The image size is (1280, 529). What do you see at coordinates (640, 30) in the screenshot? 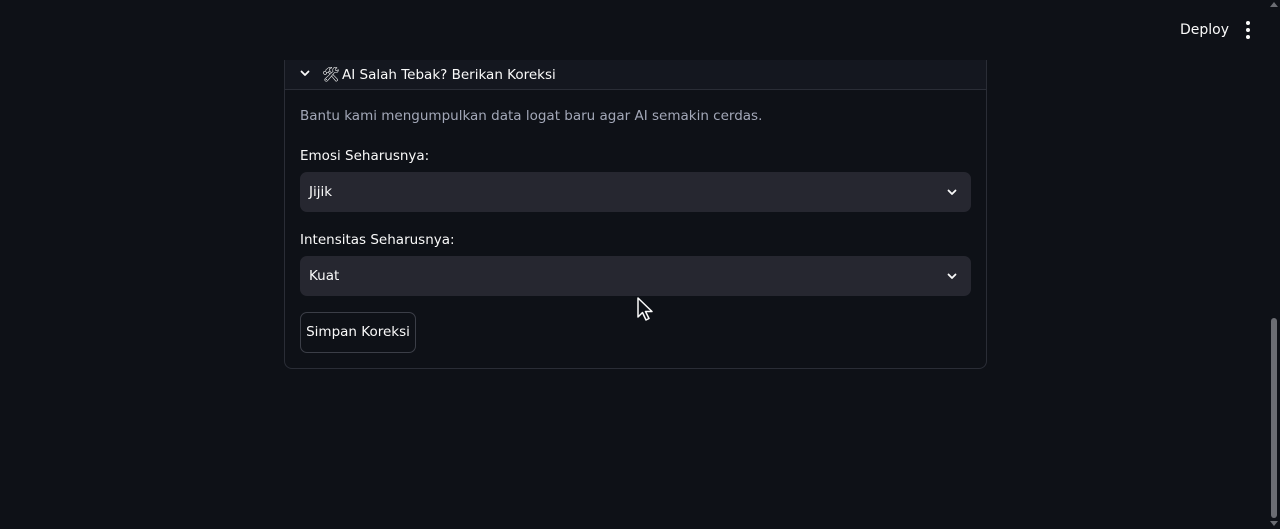
I see `app-header: Deploy` at bounding box center [640, 30].